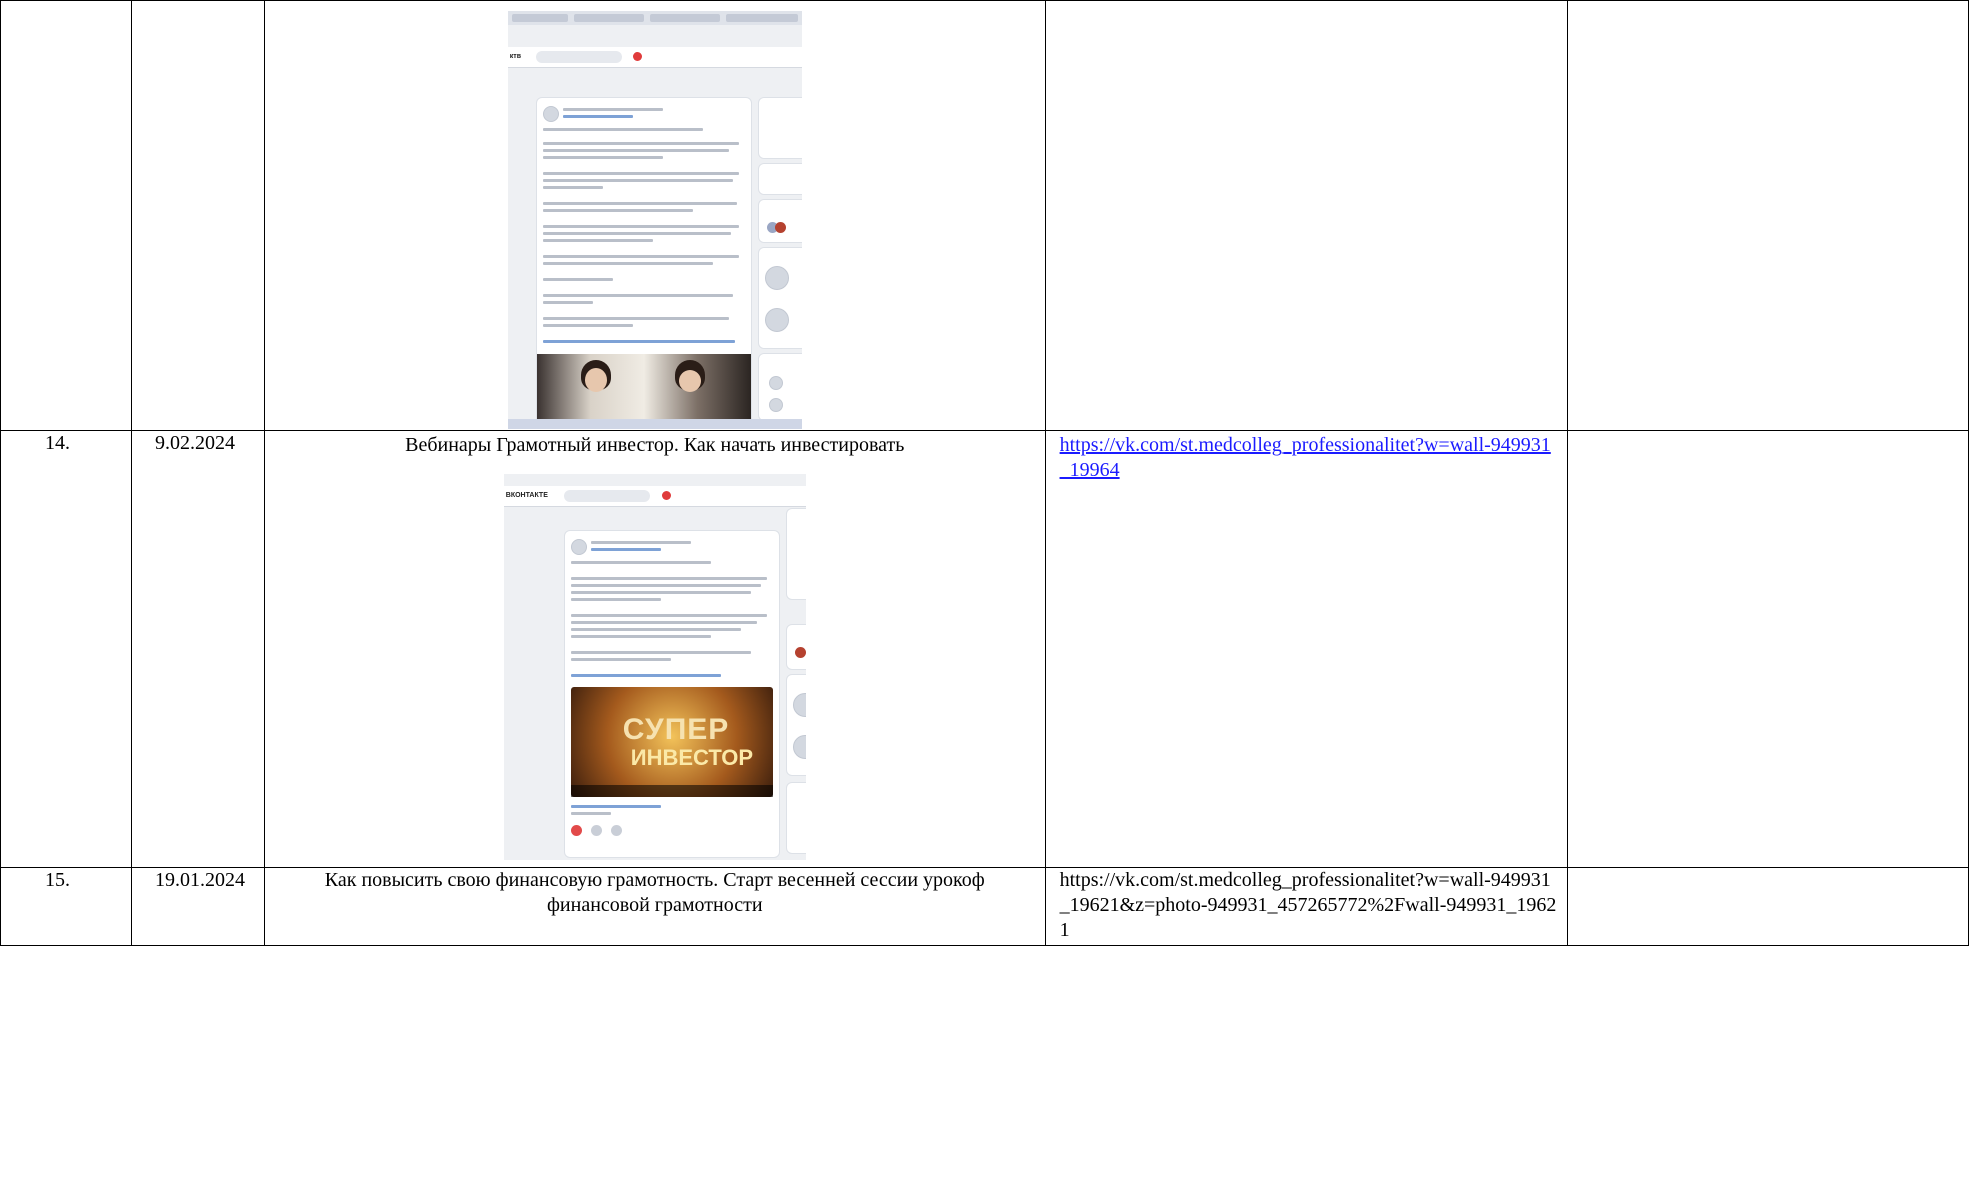 The image size is (1969, 1182). I want to click on row-number-cell, so click(66, 215).